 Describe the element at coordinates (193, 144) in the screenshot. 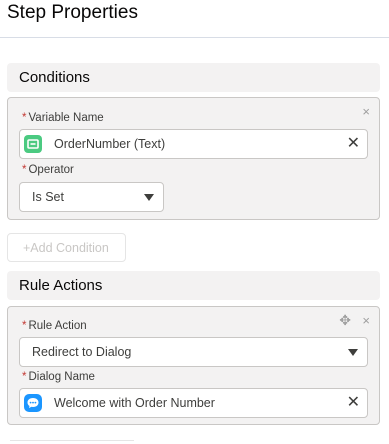

I see `variable-name-field: OrderNumber (Text) ✕` at that location.